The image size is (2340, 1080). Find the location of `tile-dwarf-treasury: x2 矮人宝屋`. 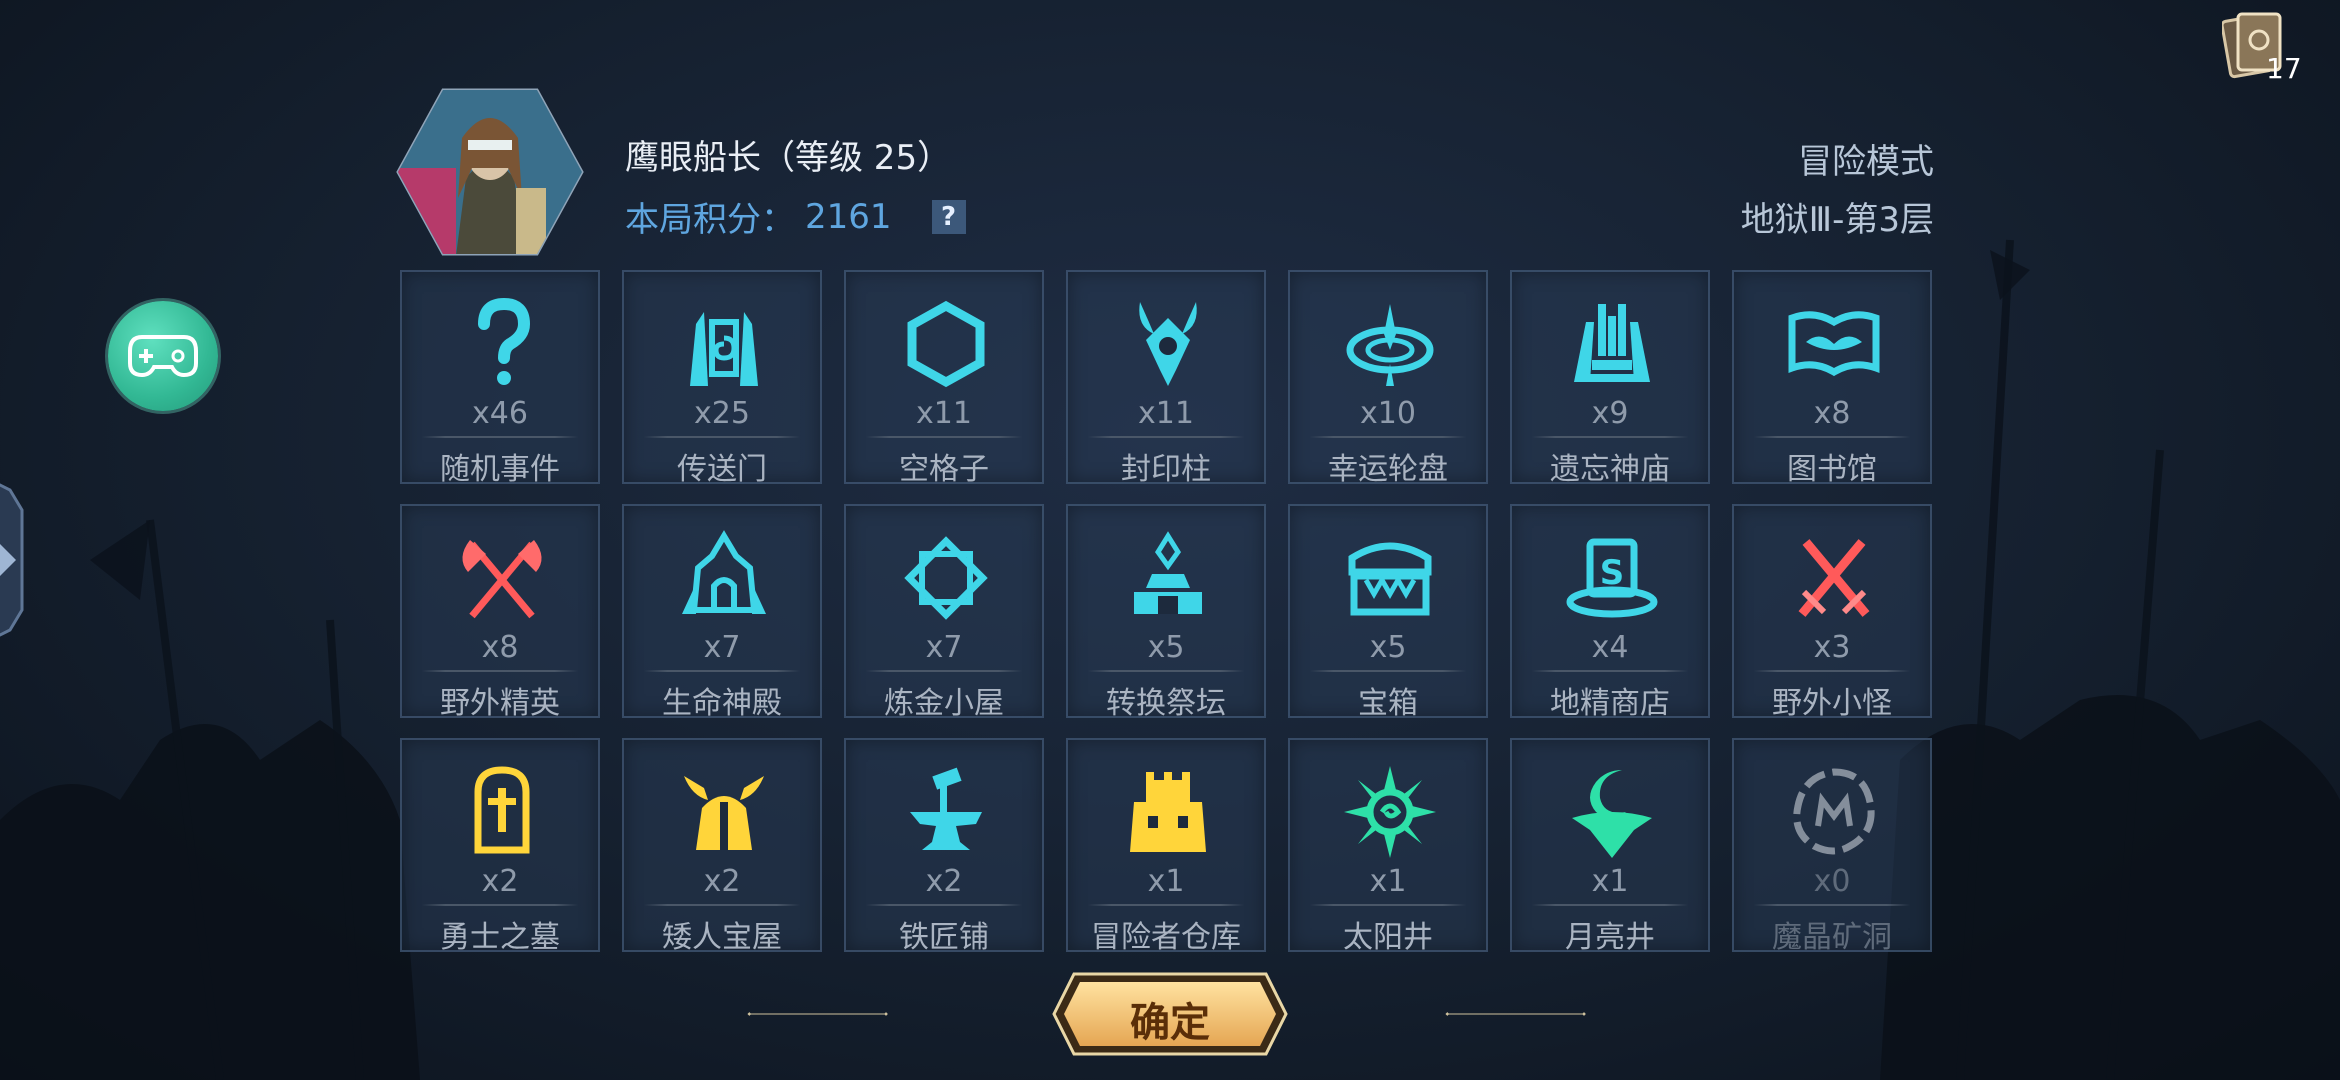

tile-dwarf-treasury: x2 矮人宝屋 is located at coordinates (722, 846).